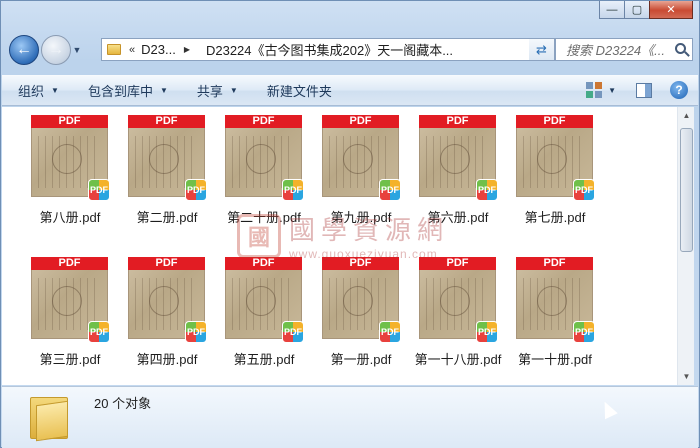 The height and width of the screenshot is (448, 700). What do you see at coordinates (686, 115) in the screenshot?
I see `scroll-up-icon: ▲` at bounding box center [686, 115].